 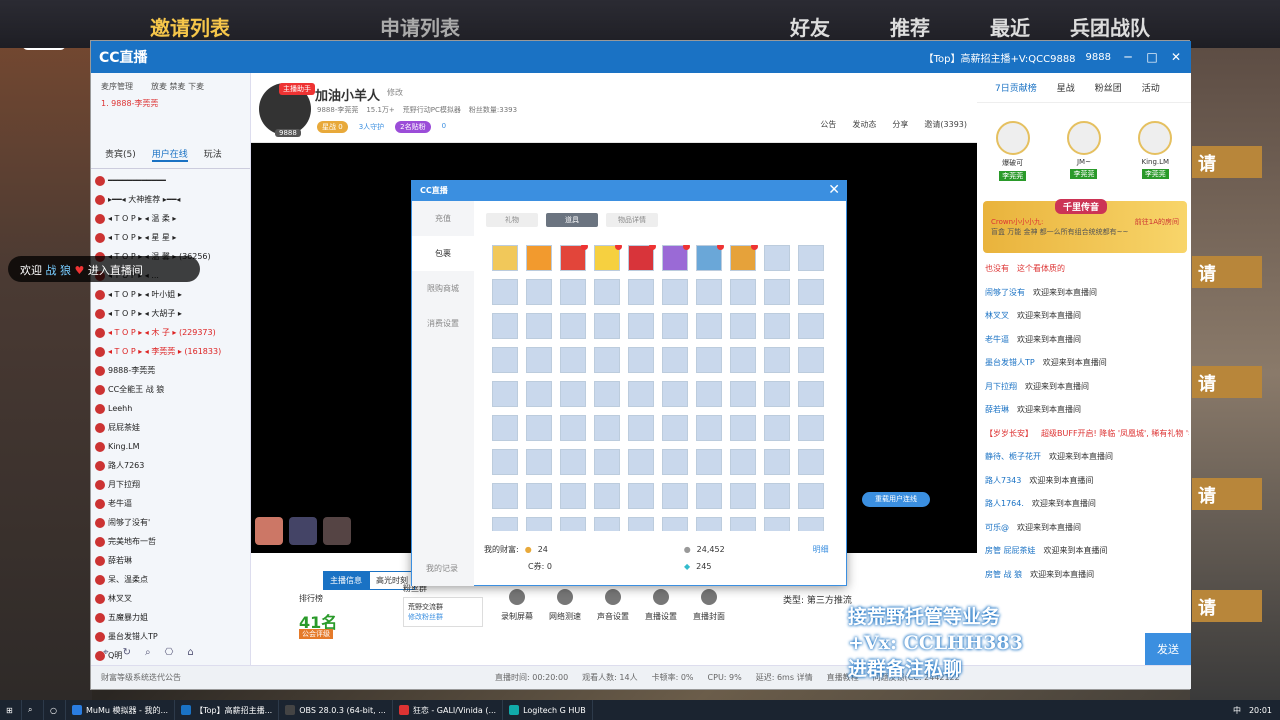 I want to click on announcement-button: 公告, so click(x=828, y=124).